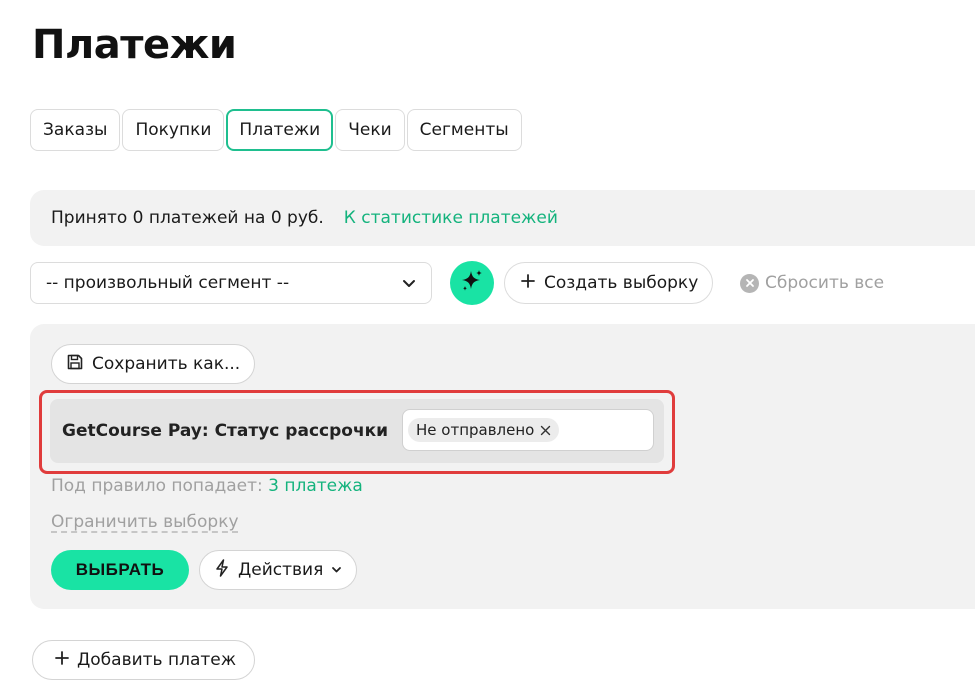  I want to click on reset-all-label: Сбросить все, so click(825, 283).